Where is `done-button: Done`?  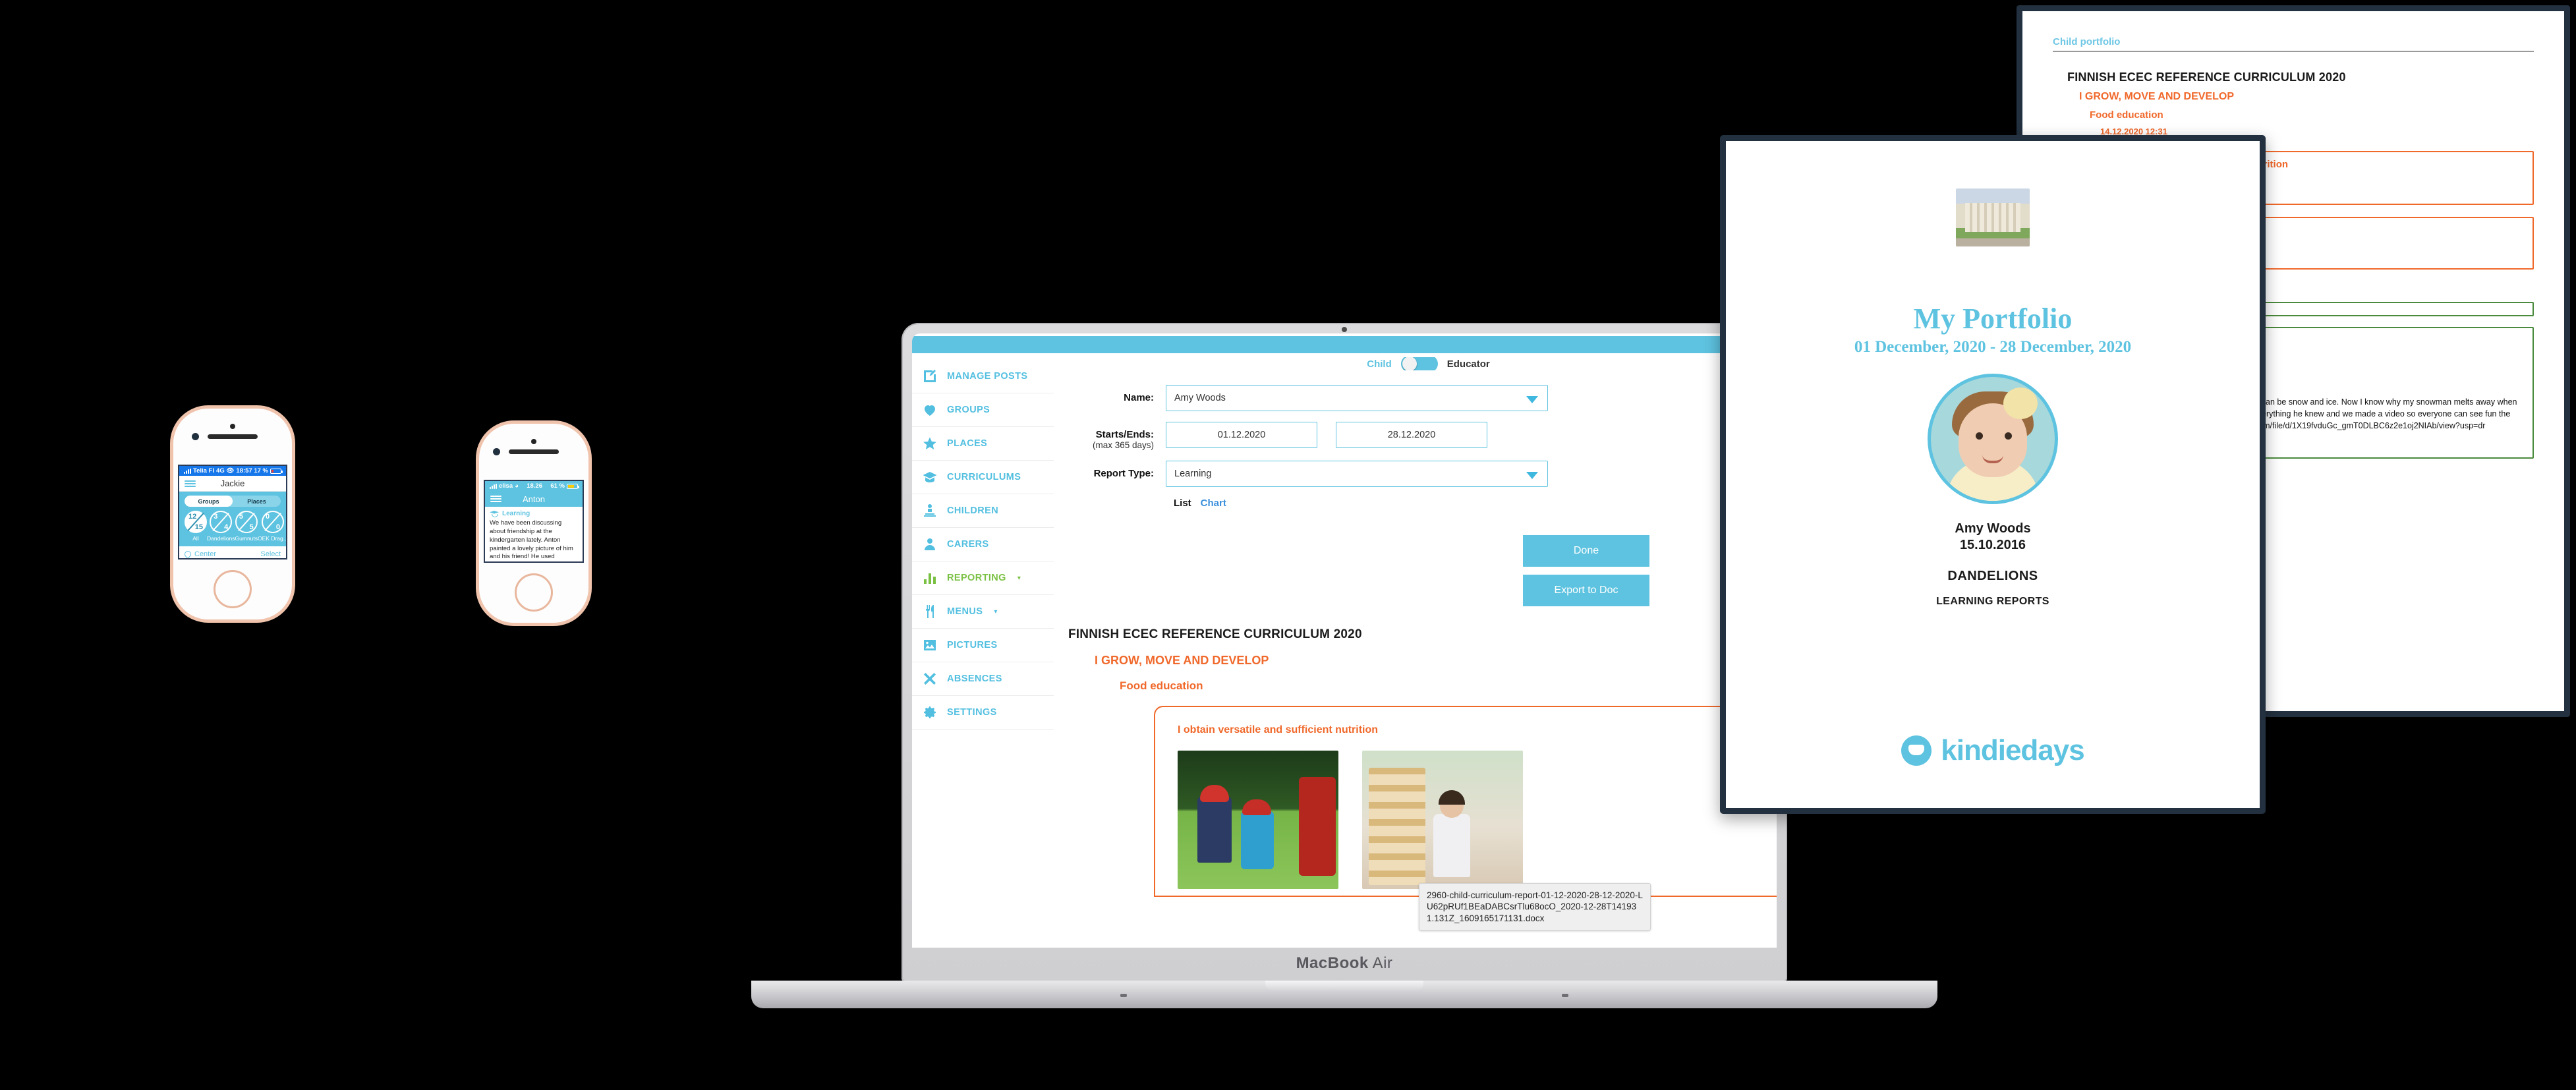 done-button: Done is located at coordinates (1586, 551).